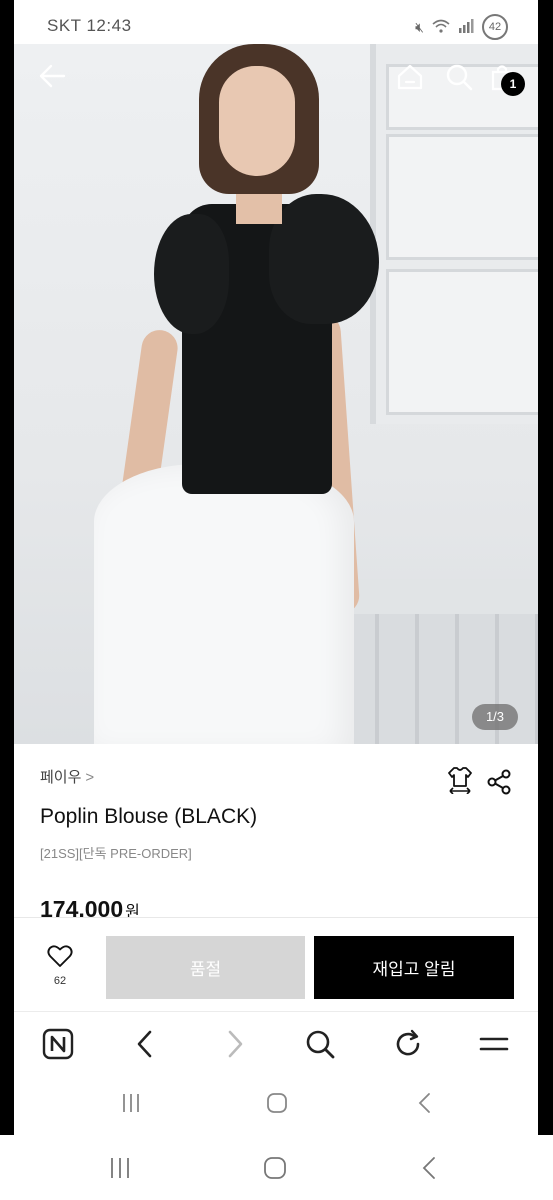 The width and height of the screenshot is (553, 1200). Describe the element at coordinates (205, 967) in the screenshot. I see `sold-out-button: 품절` at that location.